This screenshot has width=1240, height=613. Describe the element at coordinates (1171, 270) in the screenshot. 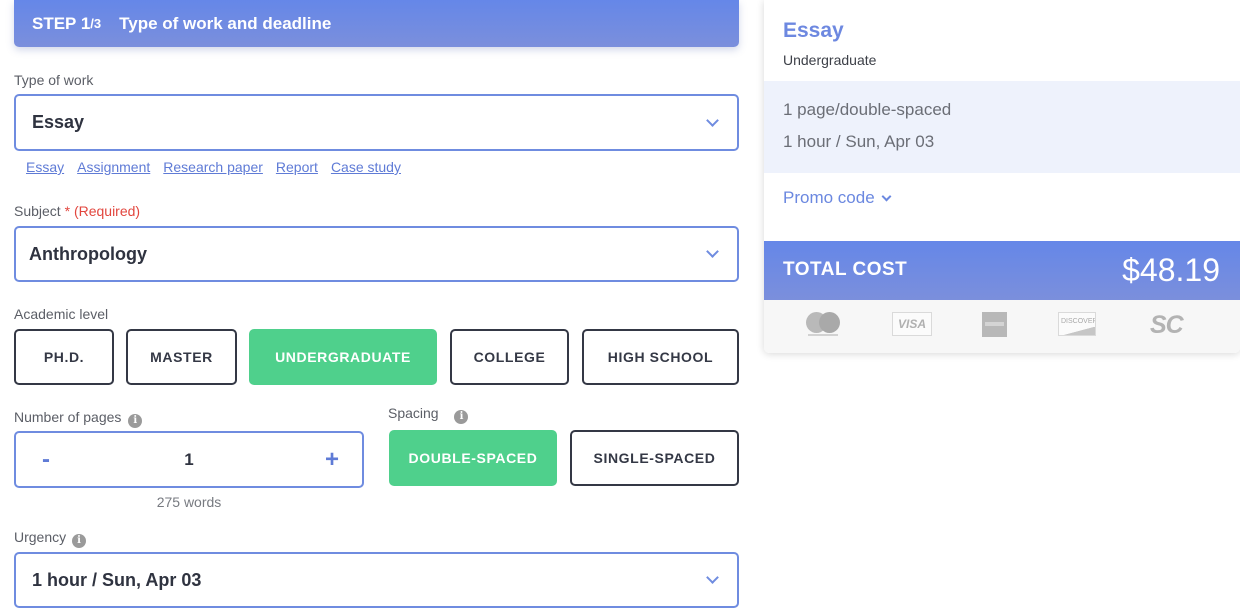

I see `total-cost-price: $48.19` at that location.